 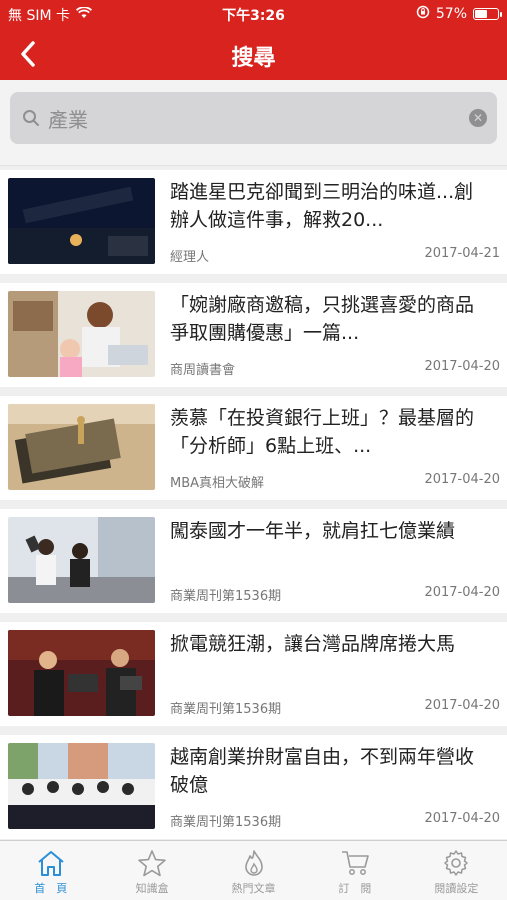 What do you see at coordinates (487, 14) in the screenshot?
I see `battery-icon` at bounding box center [487, 14].